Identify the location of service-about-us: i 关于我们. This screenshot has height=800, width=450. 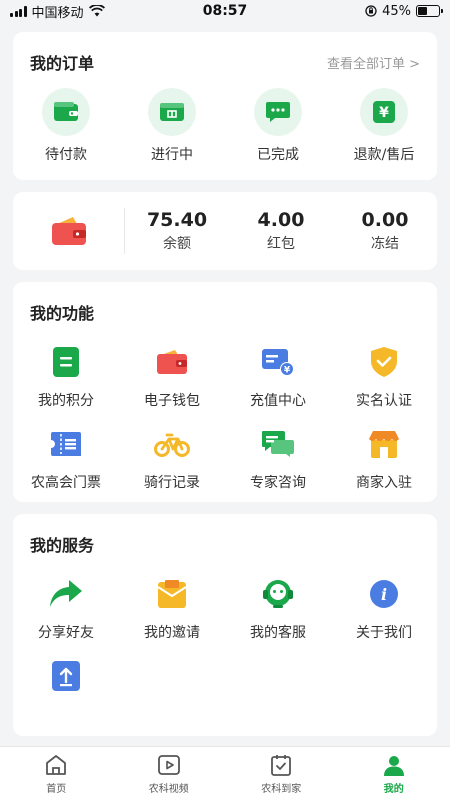
(384, 608).